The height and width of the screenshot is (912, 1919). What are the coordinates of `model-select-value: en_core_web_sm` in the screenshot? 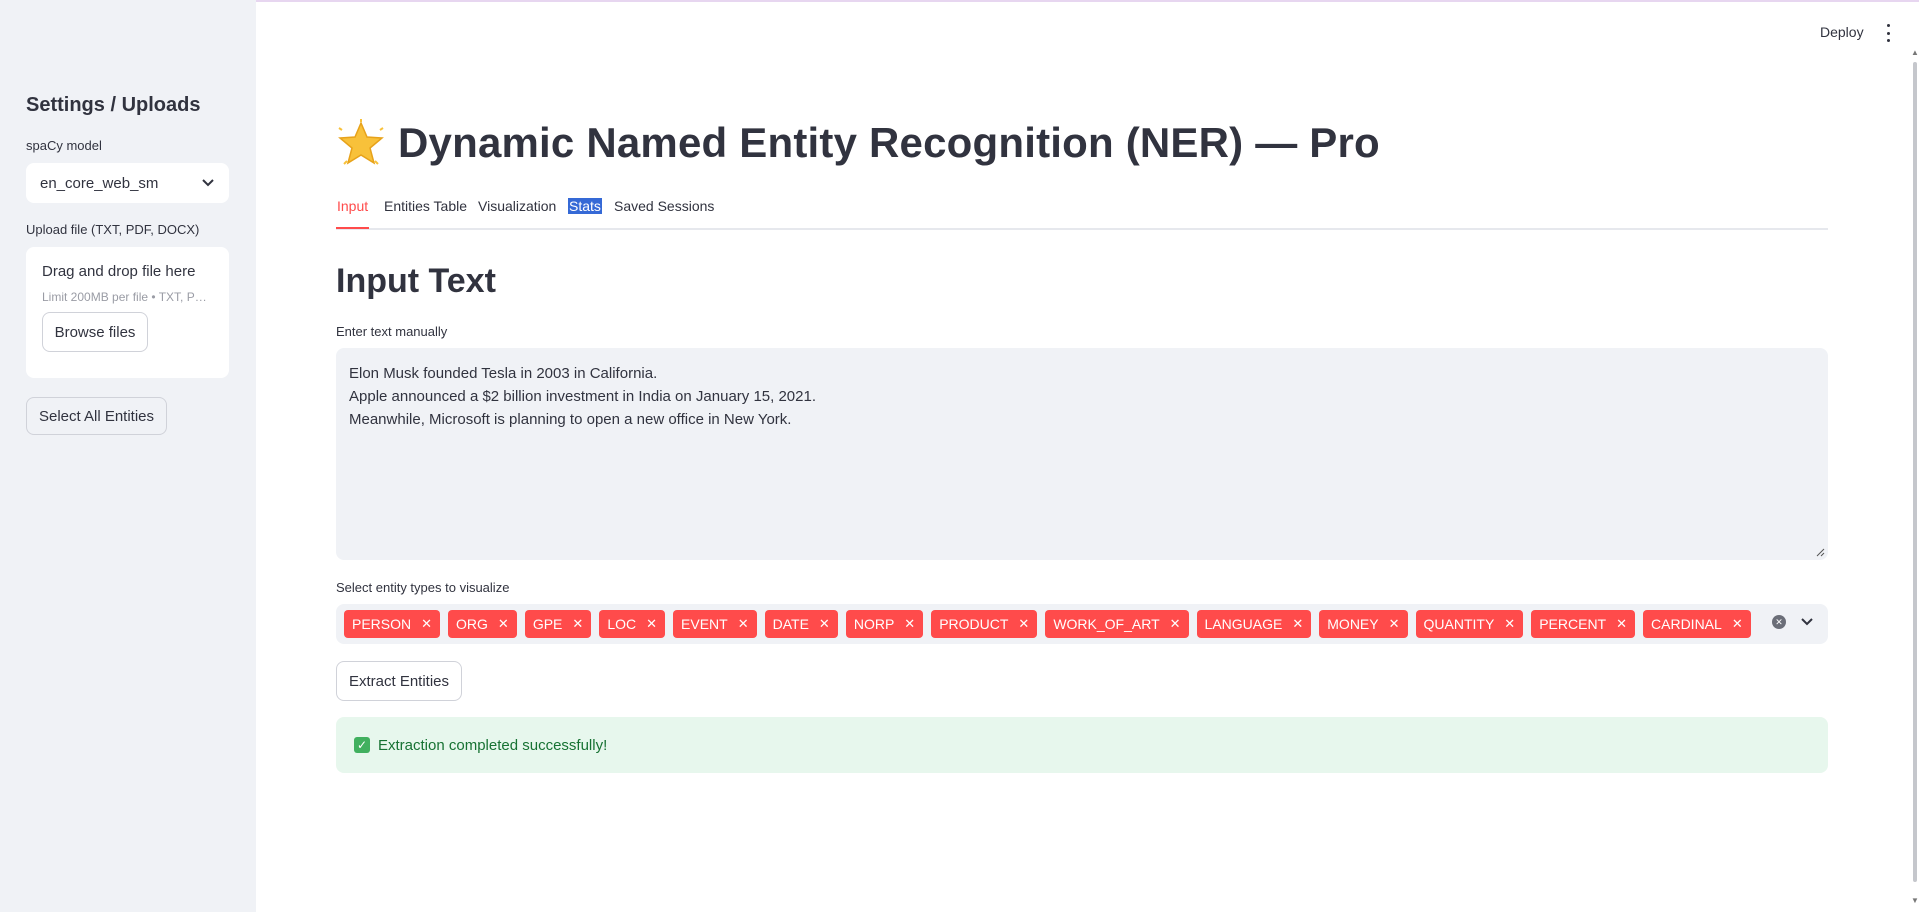 It's located at (99, 183).